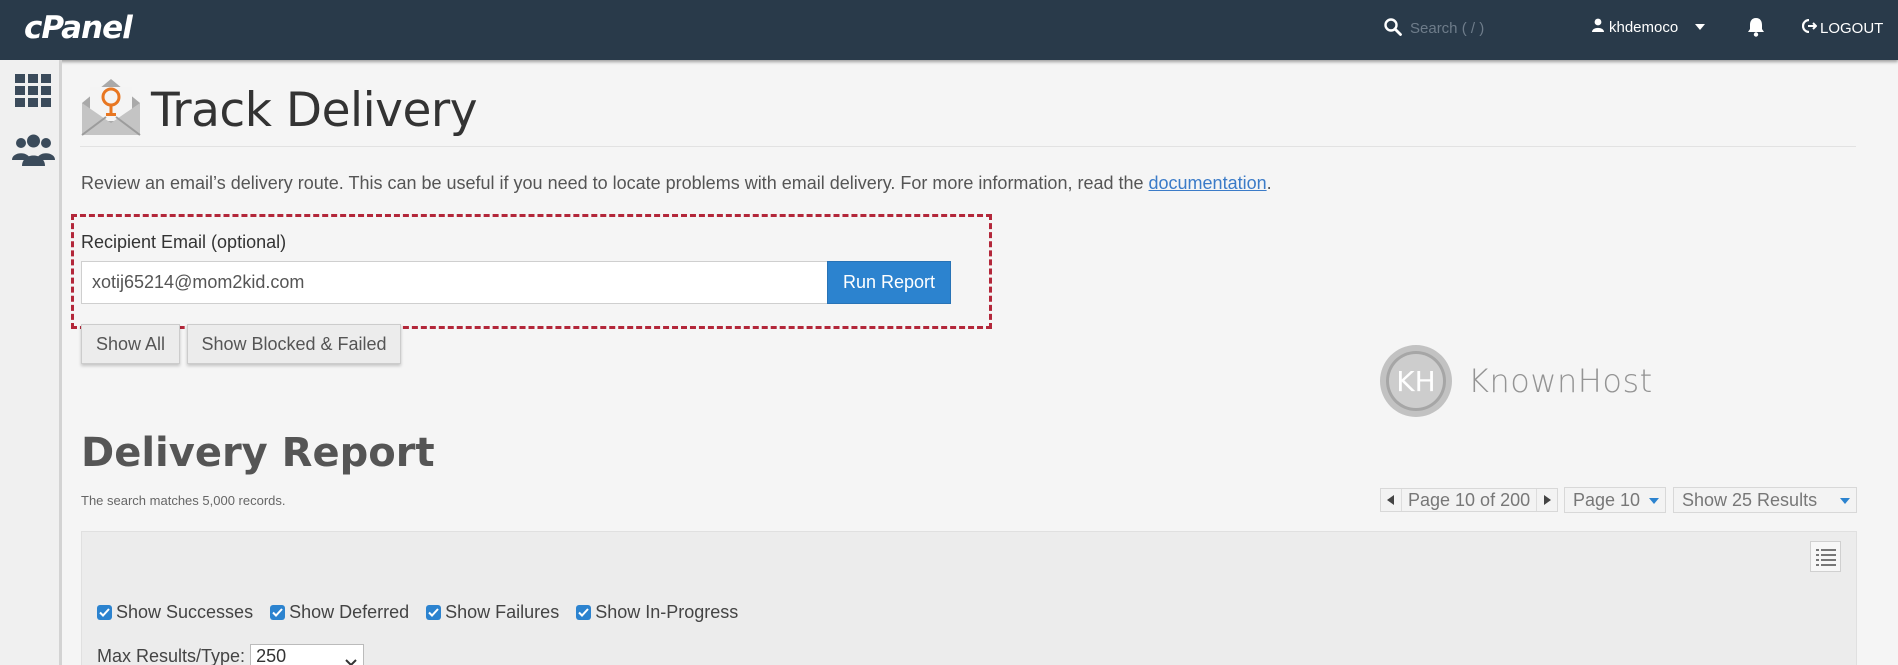 The width and height of the screenshot is (1898, 665). What do you see at coordinates (454, 282) in the screenshot?
I see `recipient-email-input` at bounding box center [454, 282].